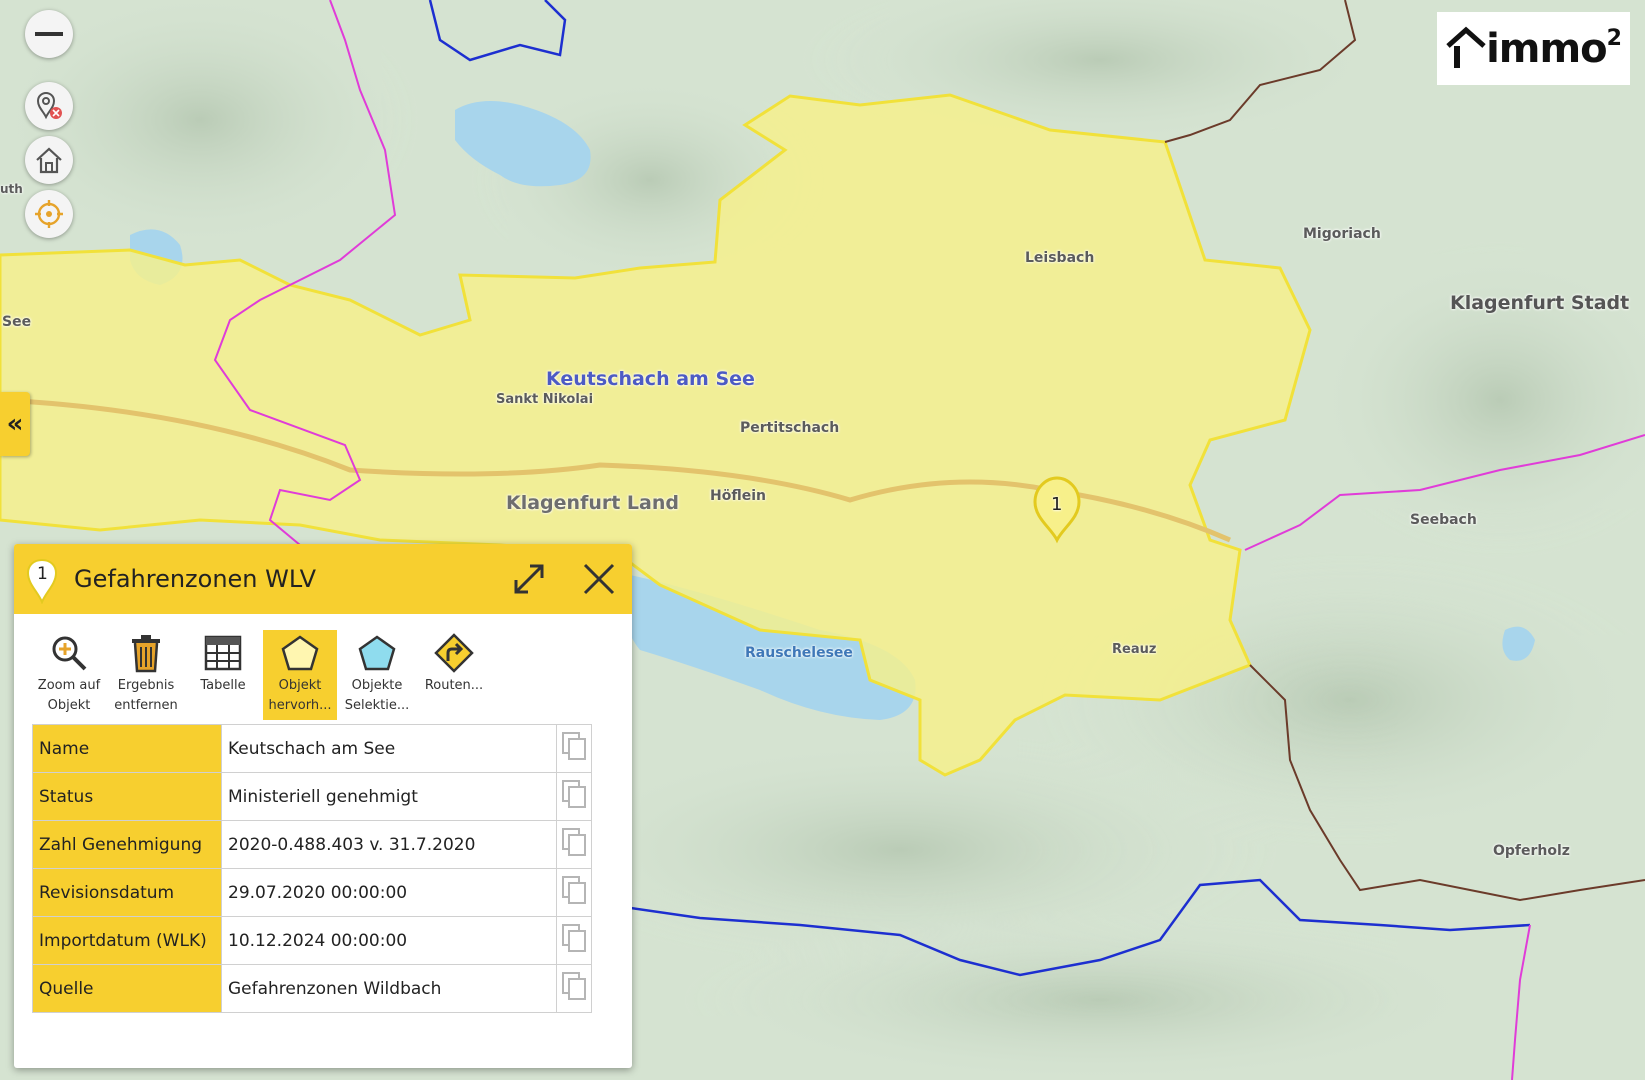  Describe the element at coordinates (1134, 649) in the screenshot. I see `map-label-reauz: Reauz` at that location.